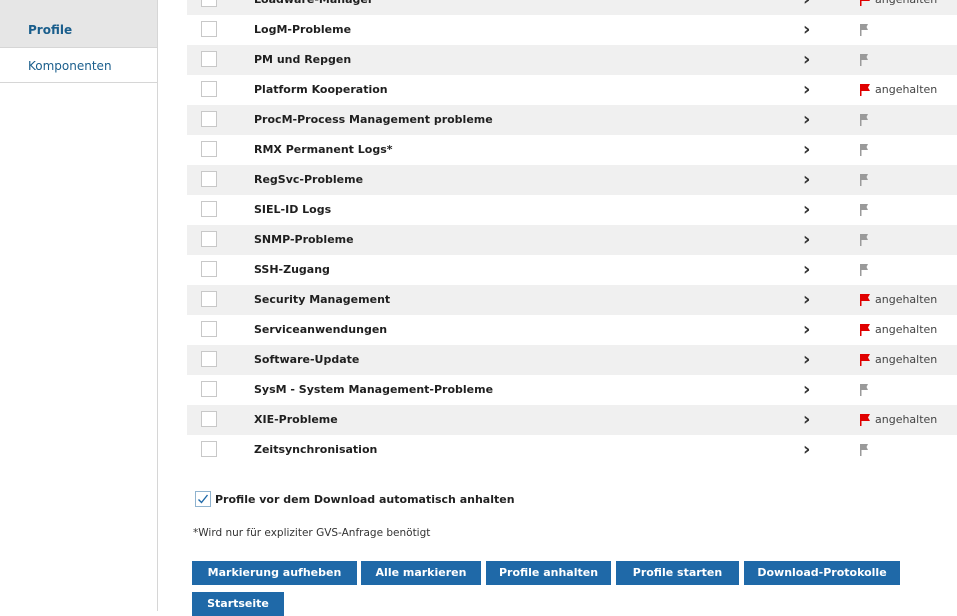 Image resolution: width=957 pixels, height=616 pixels. What do you see at coordinates (303, 29) in the screenshot?
I see `profile-name: LogM-Probleme` at bounding box center [303, 29].